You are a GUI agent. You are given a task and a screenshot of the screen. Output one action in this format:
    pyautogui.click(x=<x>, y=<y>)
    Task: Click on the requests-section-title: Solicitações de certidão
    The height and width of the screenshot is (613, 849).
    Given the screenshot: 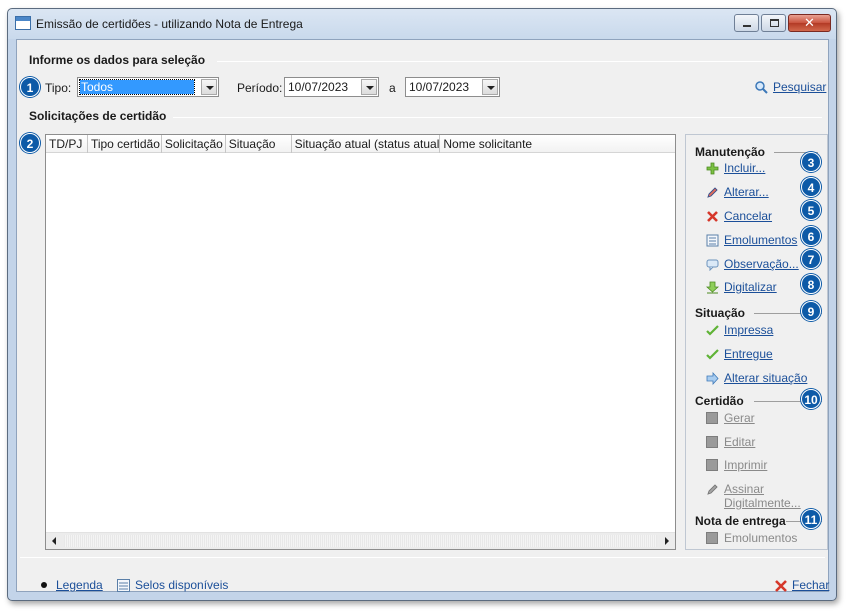 What is the action you would take?
    pyautogui.click(x=98, y=116)
    